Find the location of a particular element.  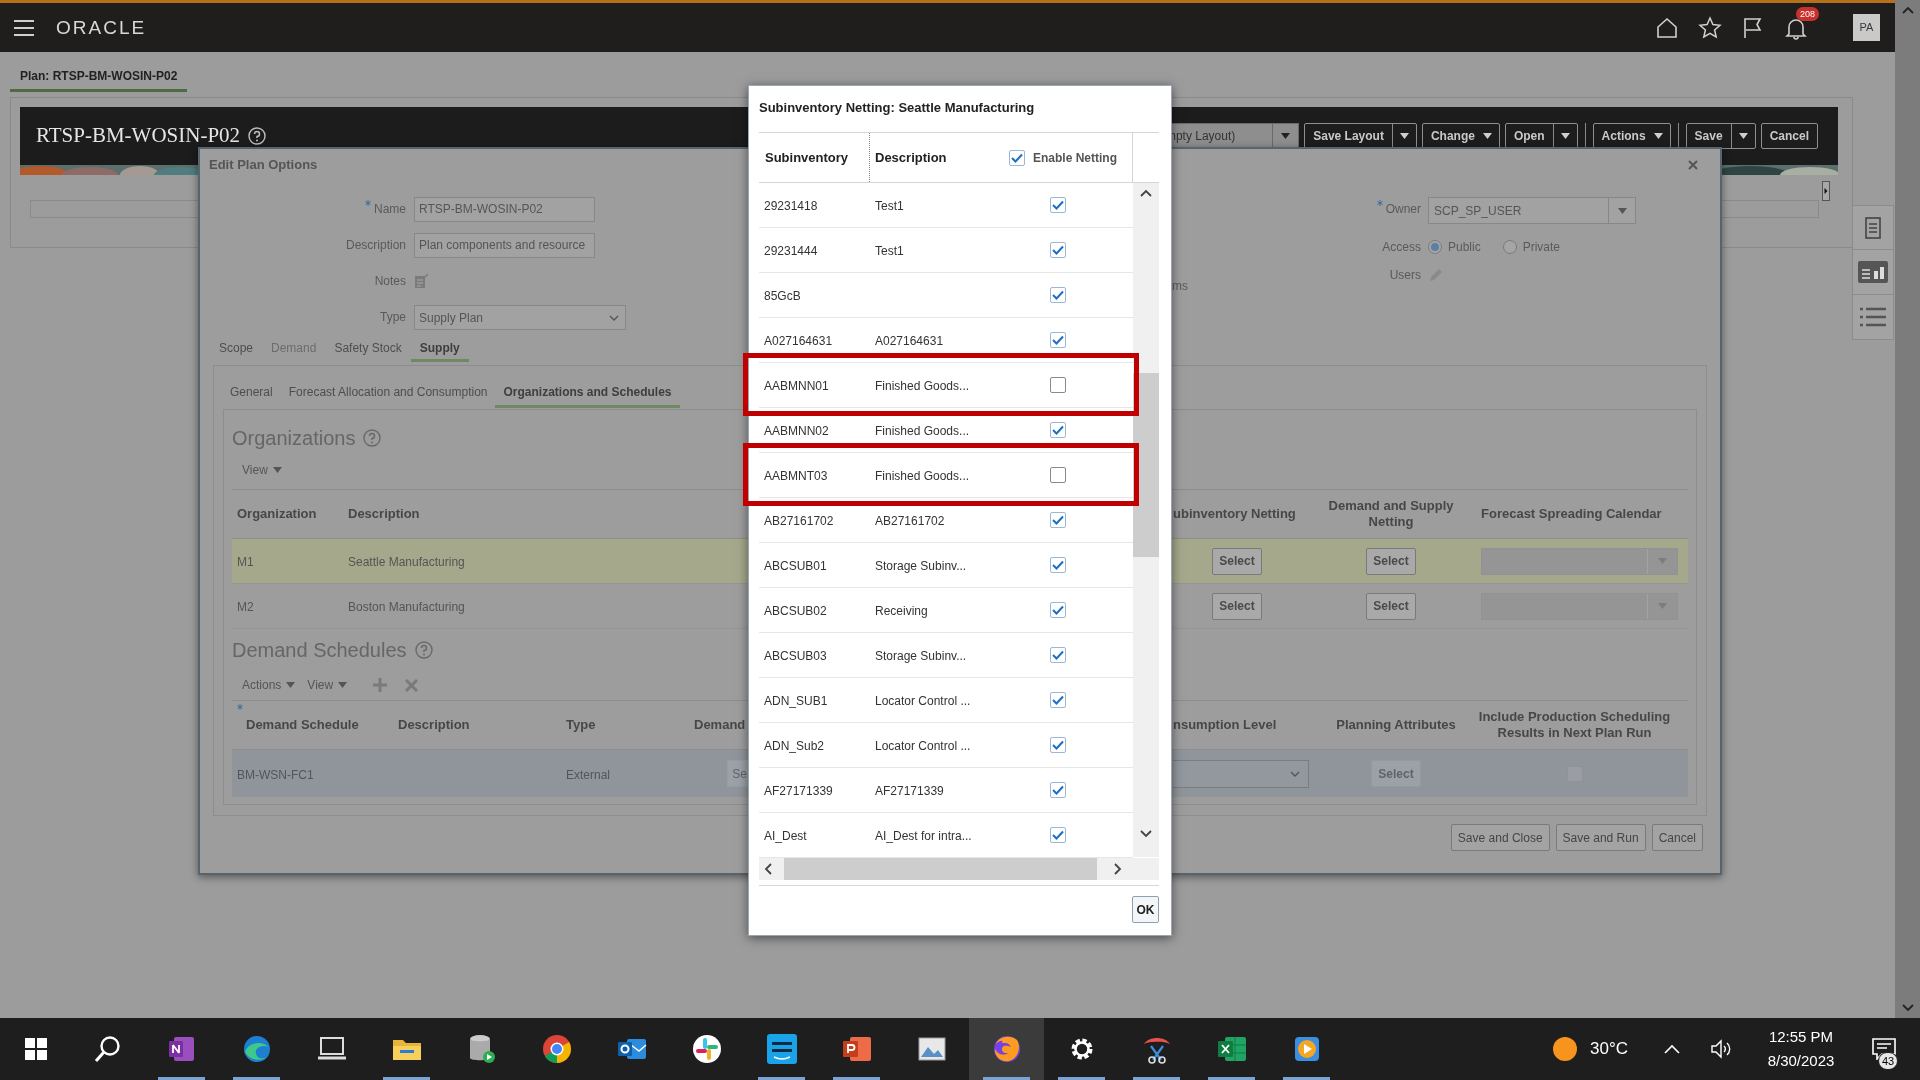

column-header: ubinventory Netting is located at coordinates (1234, 514).